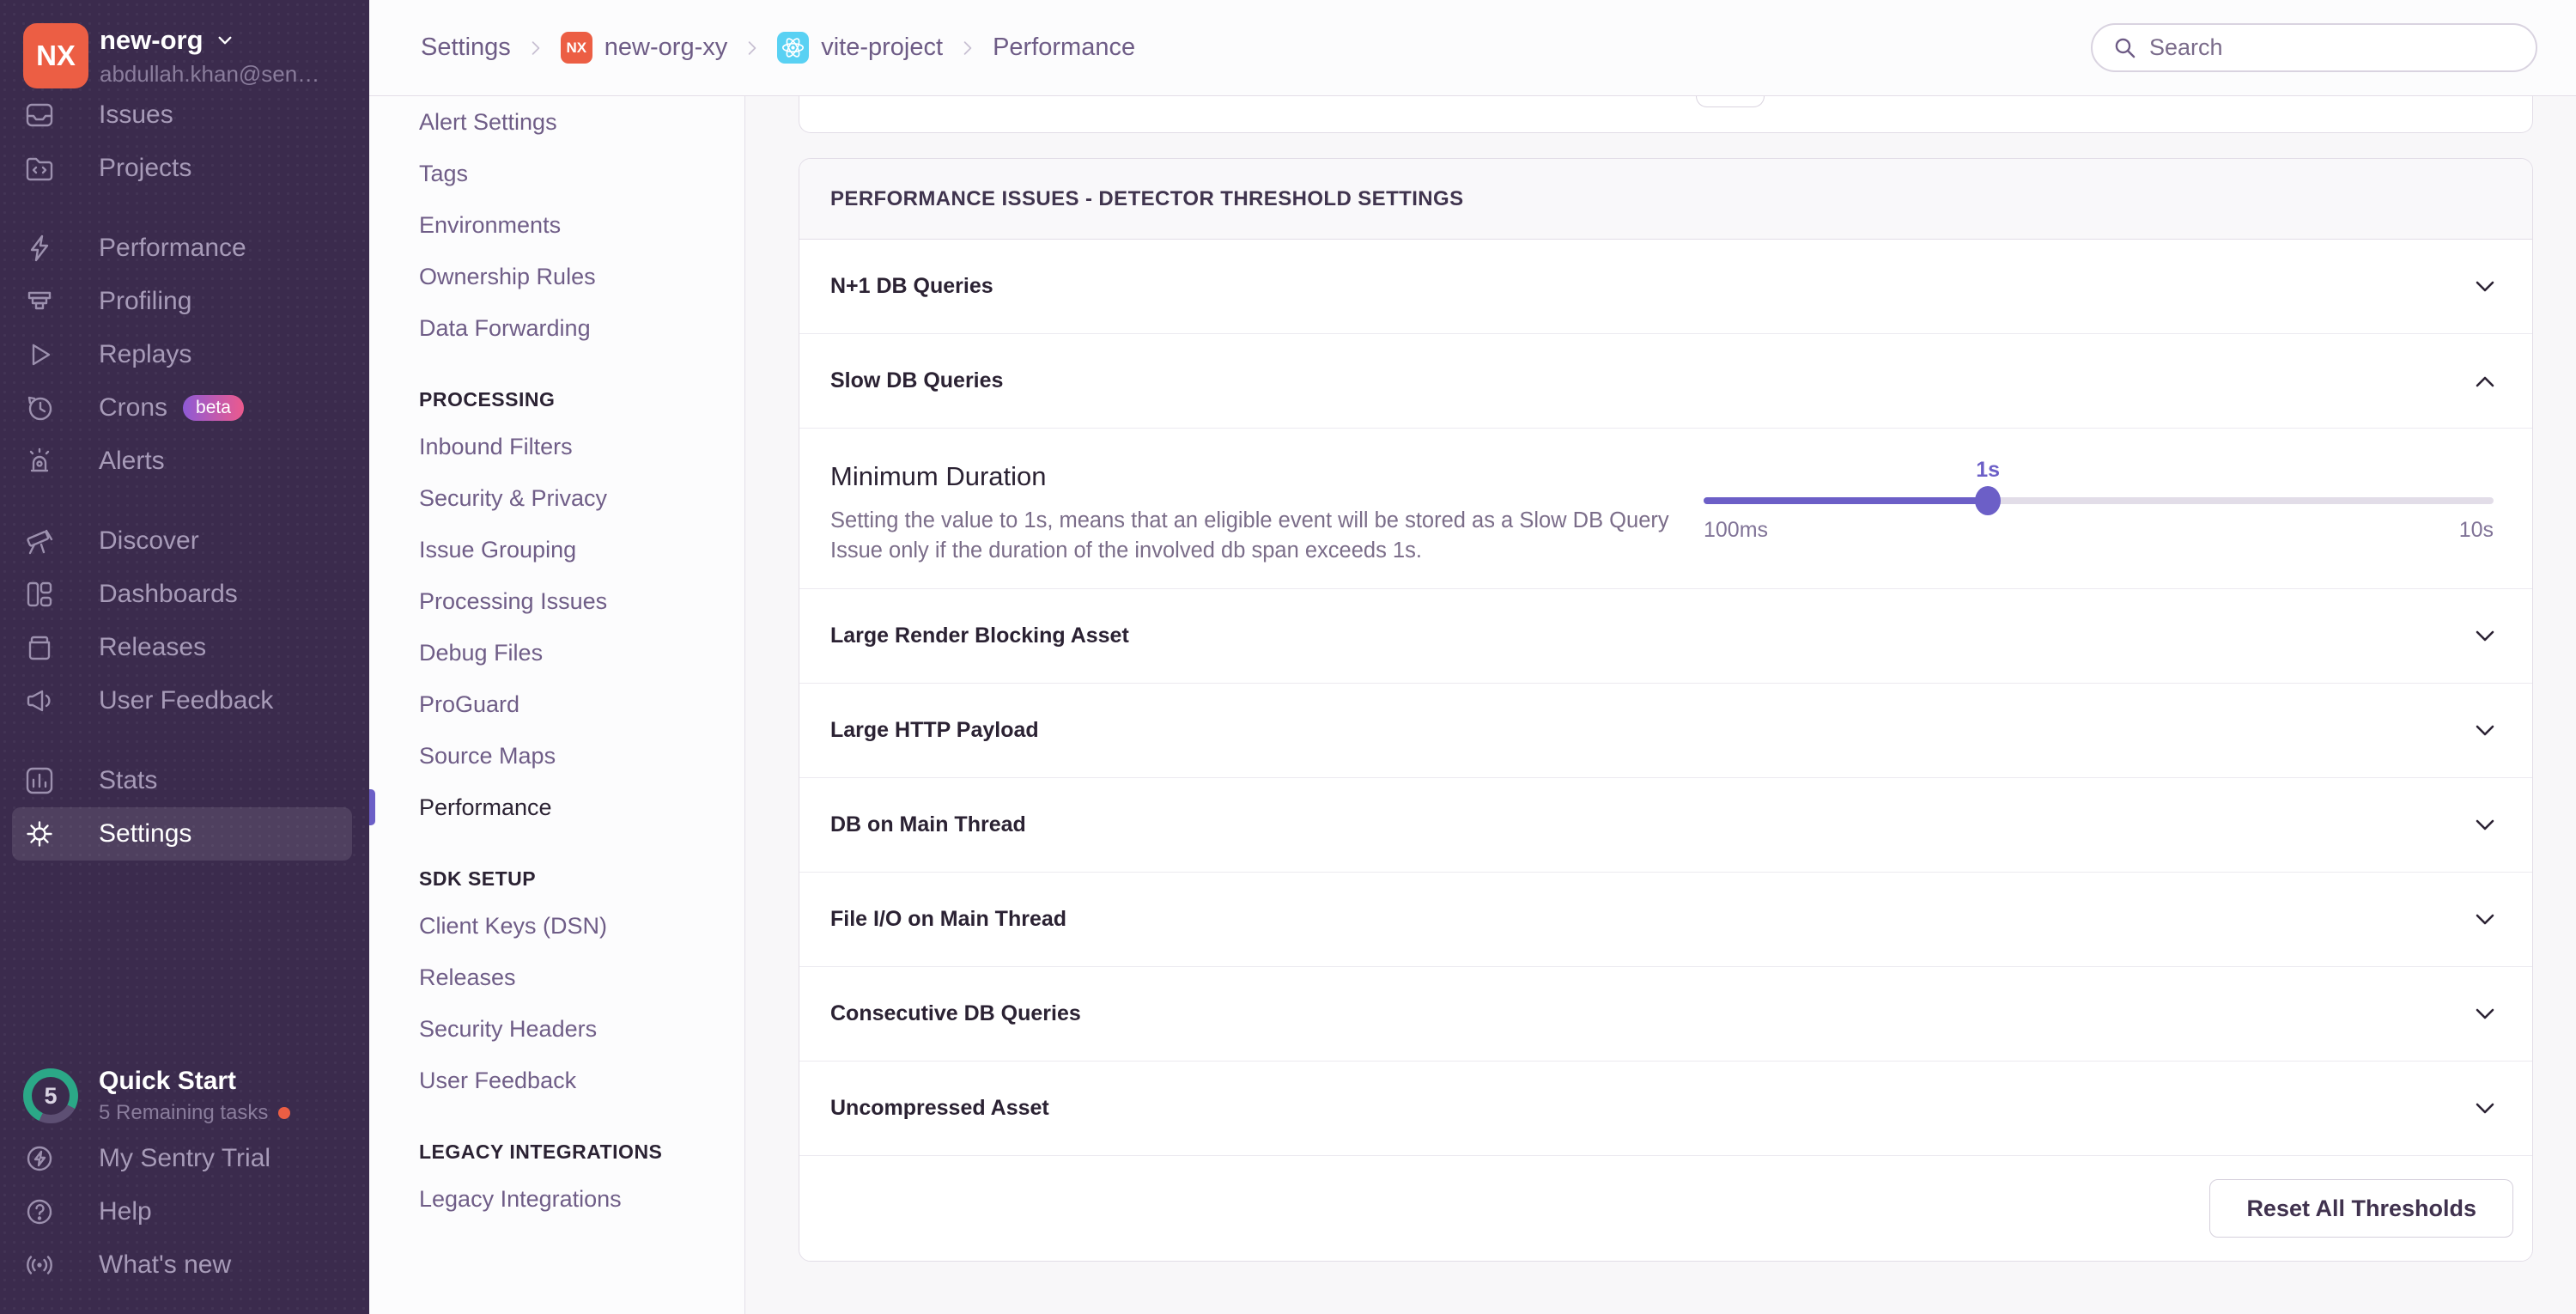 This screenshot has height=1314, width=2576. What do you see at coordinates (556, 1080) in the screenshot?
I see `settings-nav-entry: User Feedback` at bounding box center [556, 1080].